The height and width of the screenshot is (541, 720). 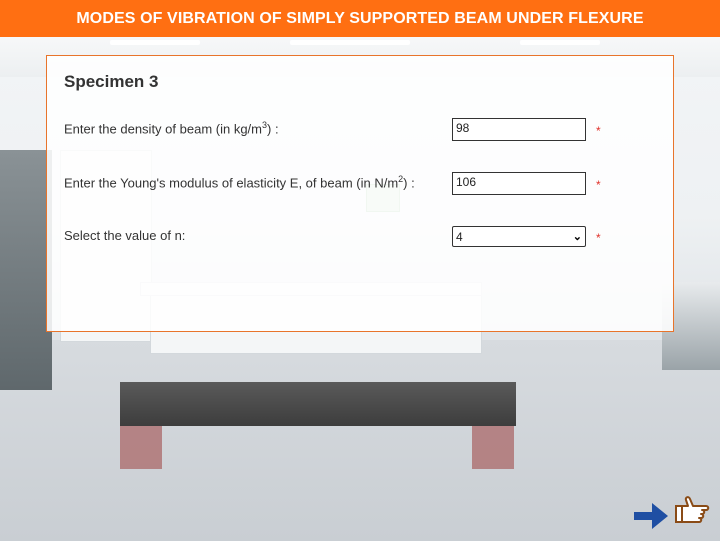 I want to click on wall-panel, so click(x=26, y=270).